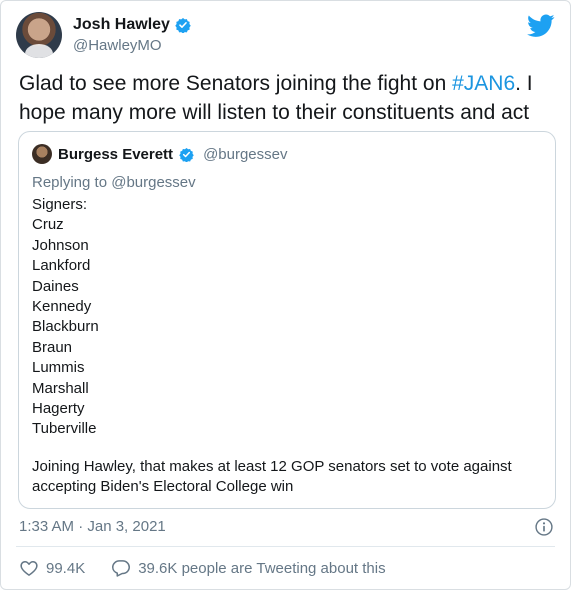 Image resolution: width=573 pixels, height=592 pixels. What do you see at coordinates (121, 568) in the screenshot?
I see `speech-bubble-icon` at bounding box center [121, 568].